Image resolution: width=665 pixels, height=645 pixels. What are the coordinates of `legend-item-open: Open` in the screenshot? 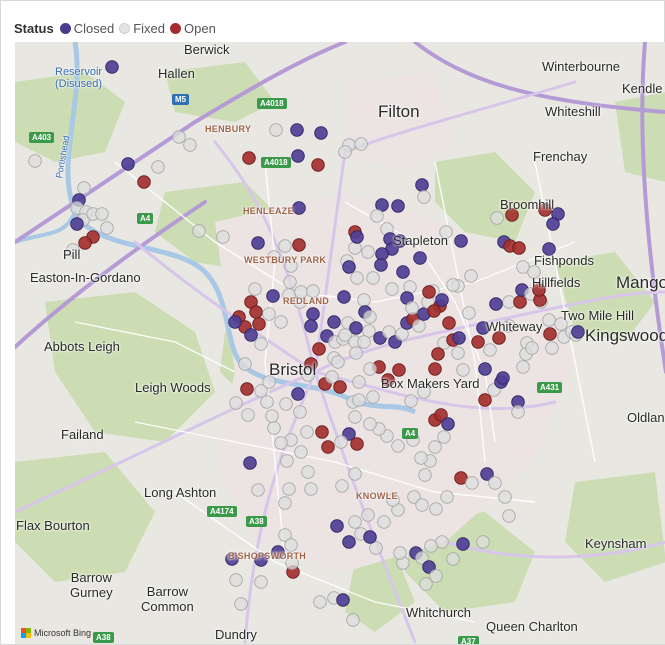 It's located at (193, 28).